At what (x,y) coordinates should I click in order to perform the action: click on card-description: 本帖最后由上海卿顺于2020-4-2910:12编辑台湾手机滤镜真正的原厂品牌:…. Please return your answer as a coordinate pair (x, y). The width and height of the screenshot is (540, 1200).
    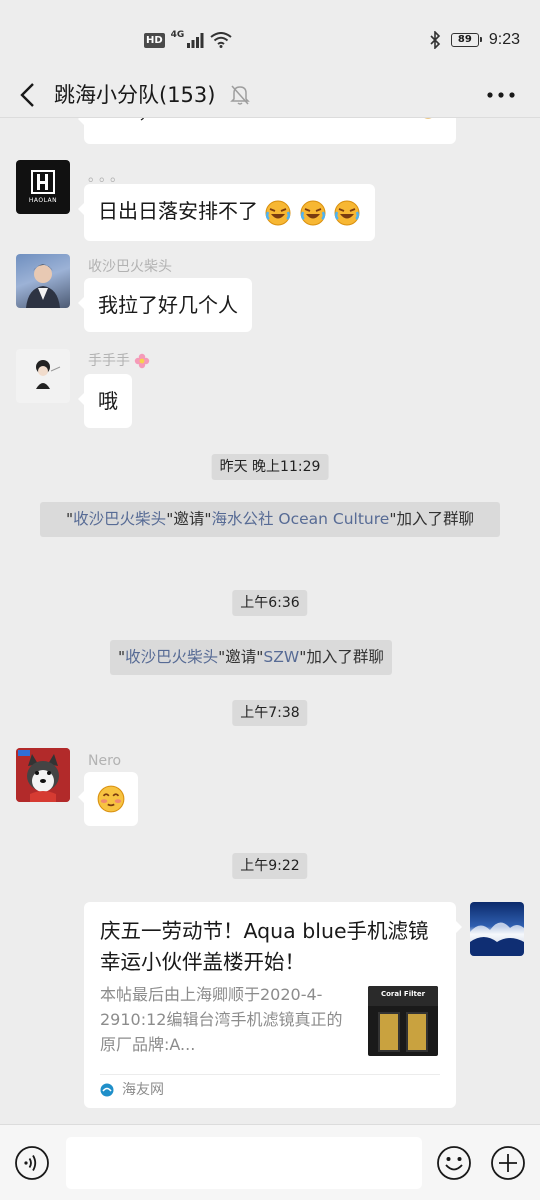
    Looking at the image, I should click on (221, 1019).